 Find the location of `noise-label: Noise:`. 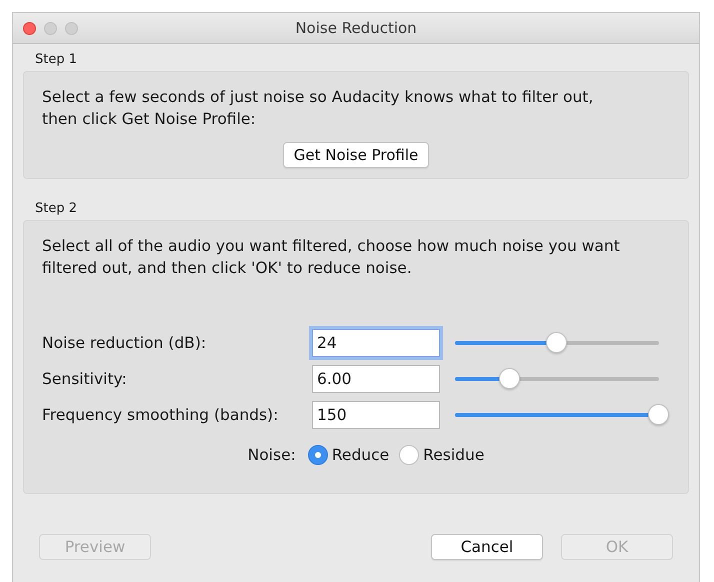

noise-label: Noise: is located at coordinates (272, 455).